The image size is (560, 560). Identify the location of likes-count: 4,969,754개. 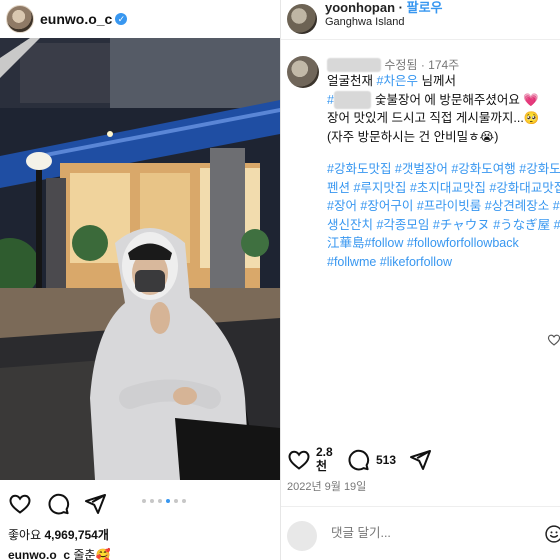
(76, 535).